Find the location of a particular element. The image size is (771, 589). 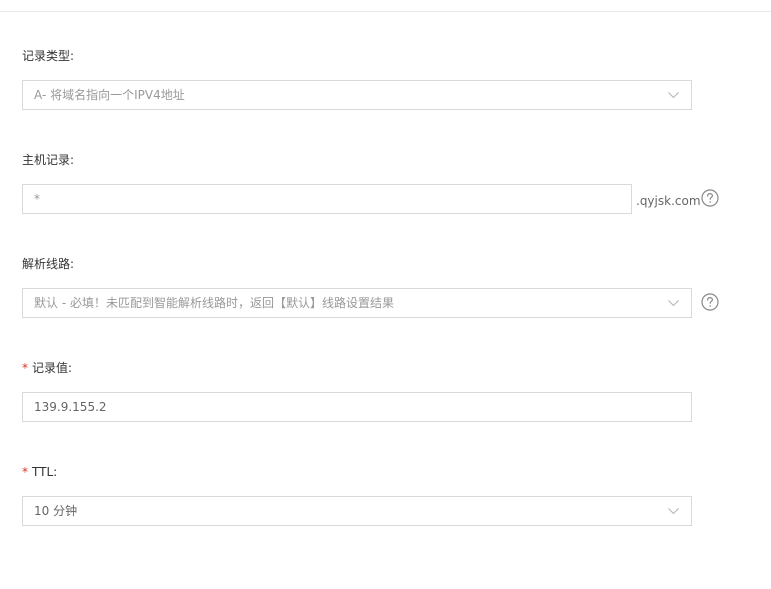

record-value-label: * 记录值: is located at coordinates (47, 368).